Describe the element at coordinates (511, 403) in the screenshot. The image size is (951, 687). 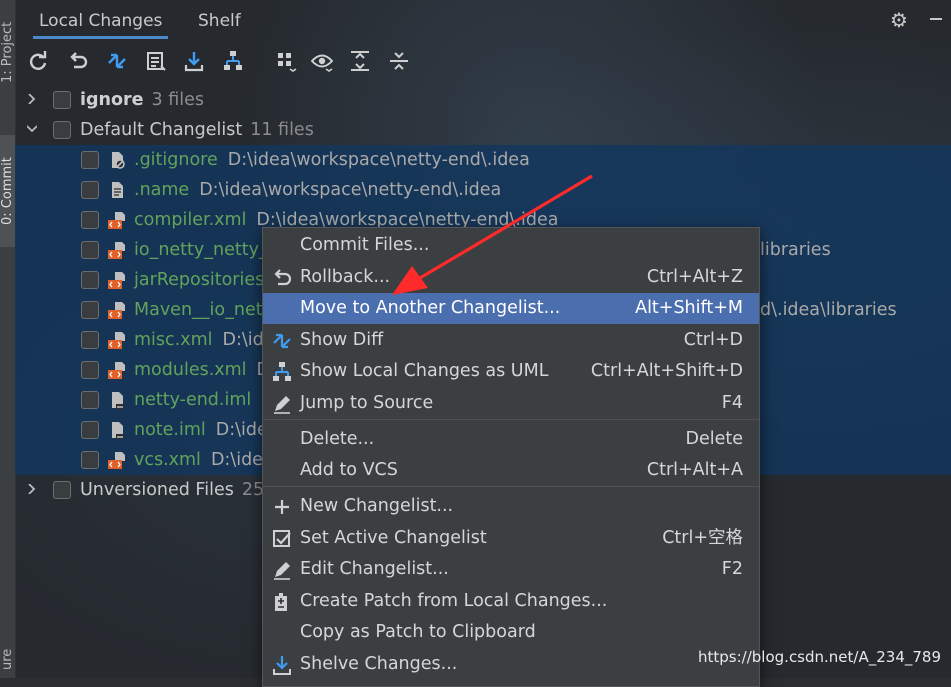
I see `menu-item-jump-to-source: Jump to Source F4` at that location.